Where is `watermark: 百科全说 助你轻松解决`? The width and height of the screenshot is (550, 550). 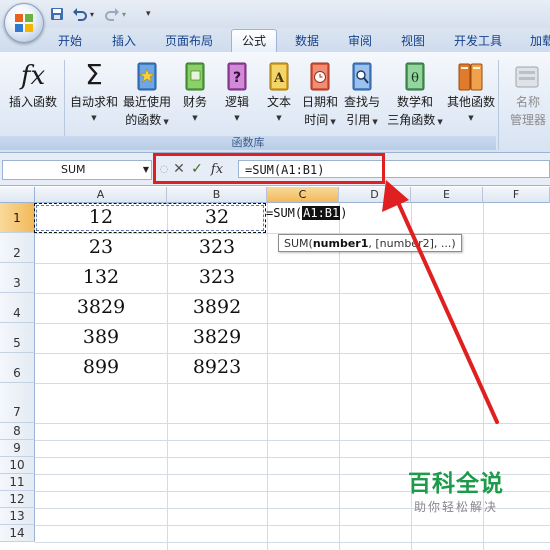
watermark: 百科全说 助你轻松解决 is located at coordinates (456, 493).